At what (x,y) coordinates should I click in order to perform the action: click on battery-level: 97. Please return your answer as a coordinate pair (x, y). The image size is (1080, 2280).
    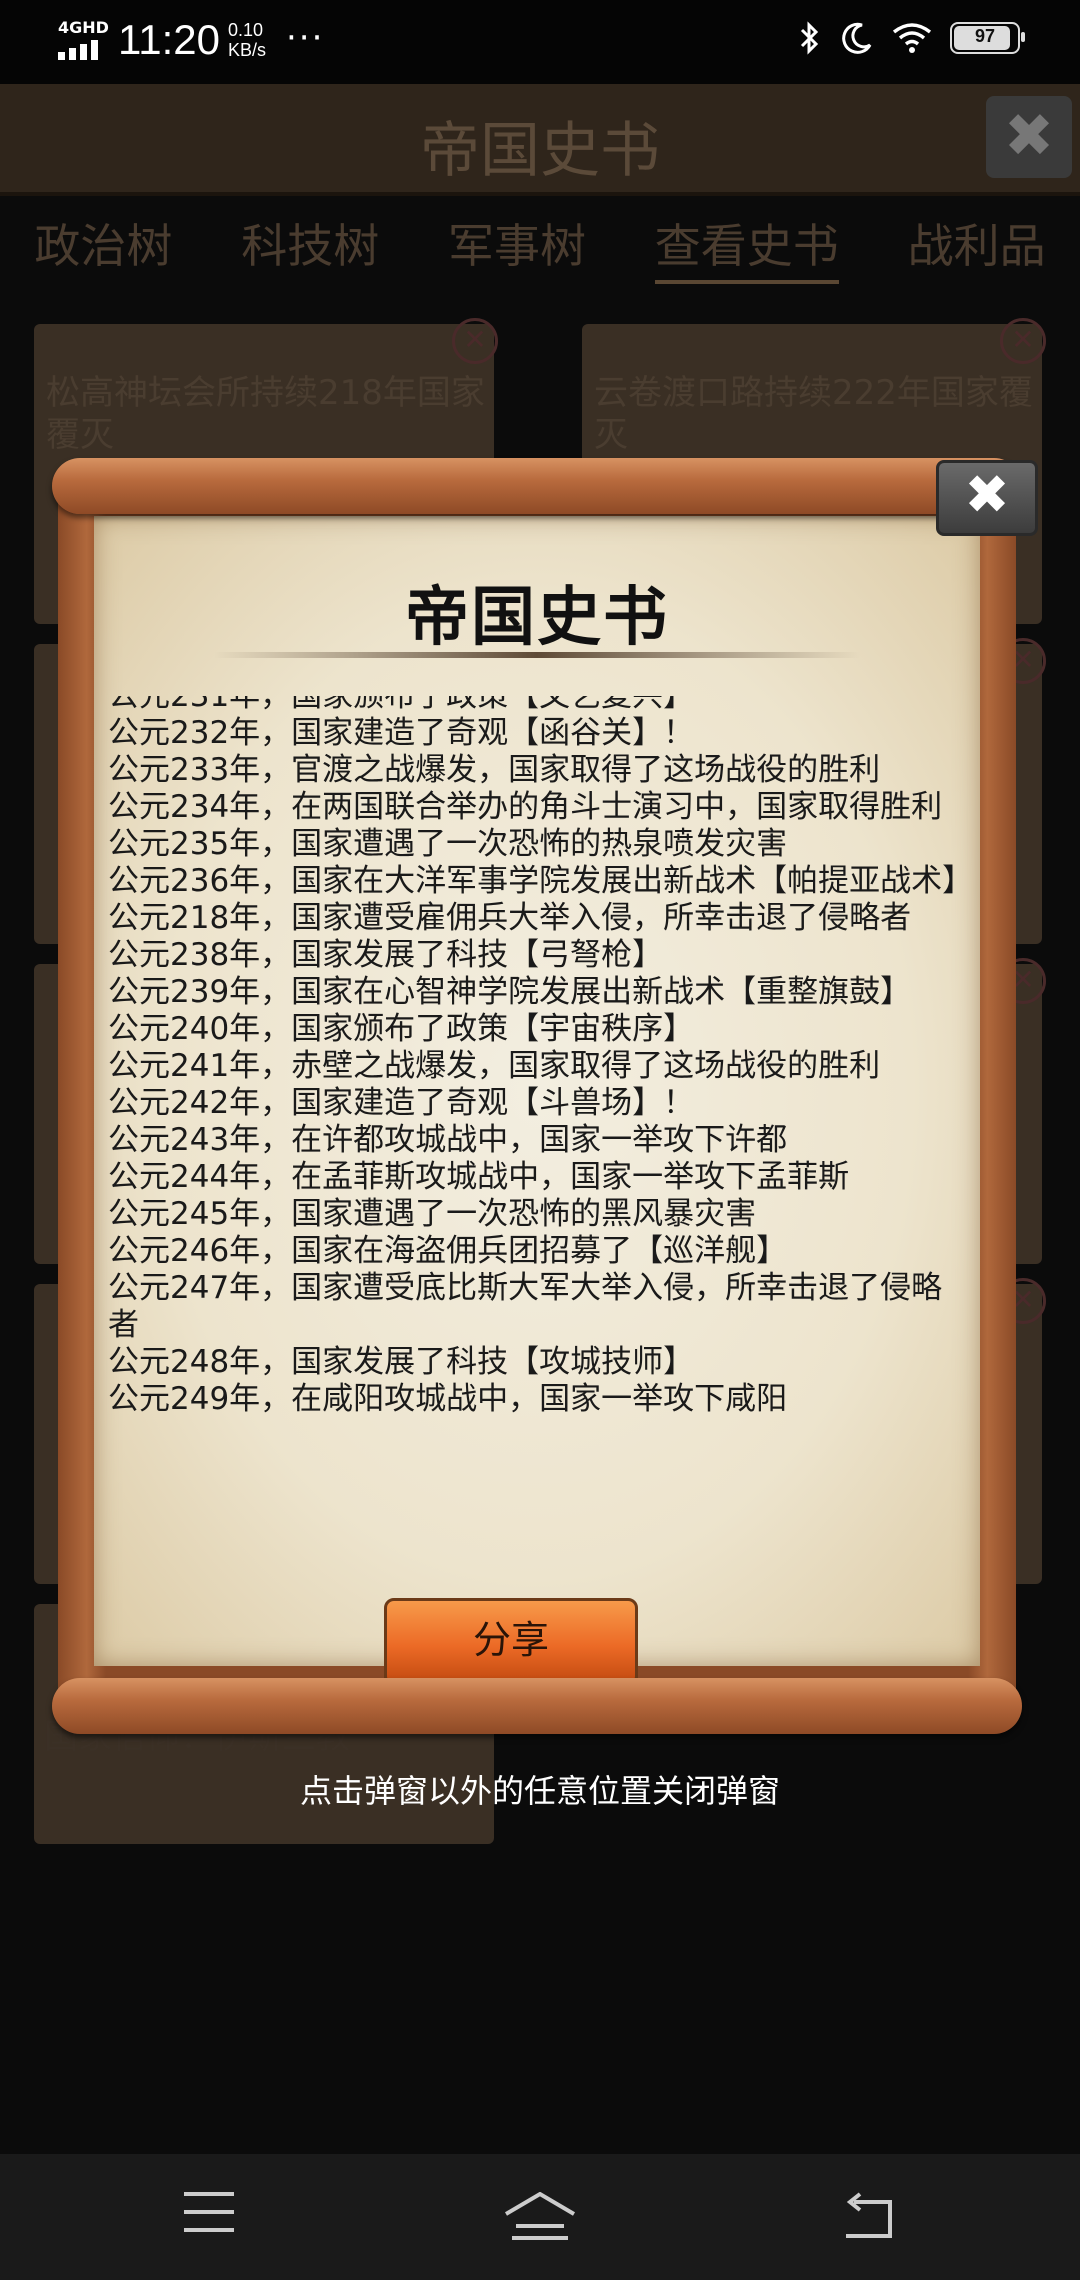
    Looking at the image, I should click on (985, 36).